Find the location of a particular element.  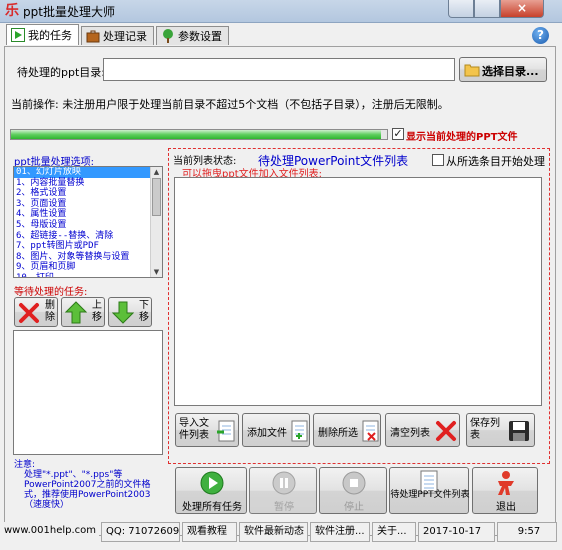

move-up-label: 上移 is located at coordinates (97, 311).